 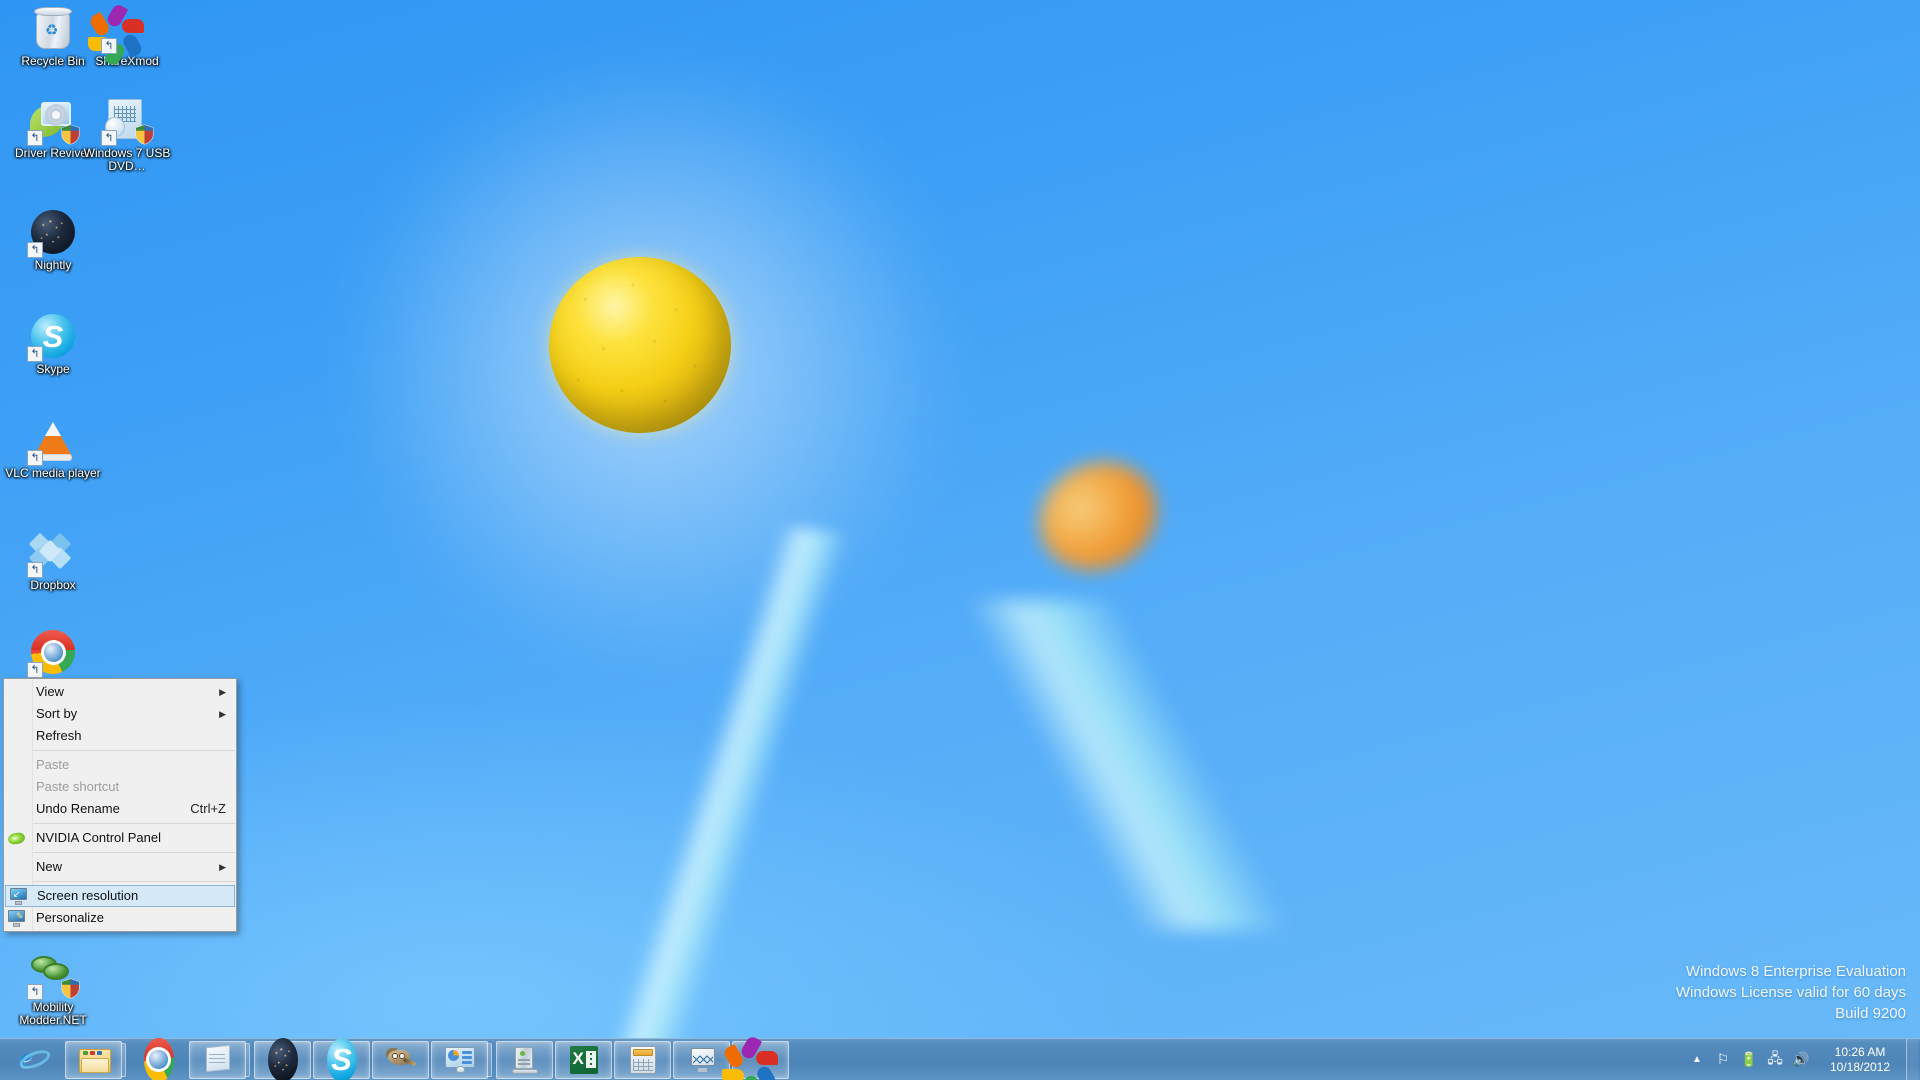 What do you see at coordinates (208, 808) in the screenshot?
I see `context-menu-item-shortcut: Ctrl+Z` at bounding box center [208, 808].